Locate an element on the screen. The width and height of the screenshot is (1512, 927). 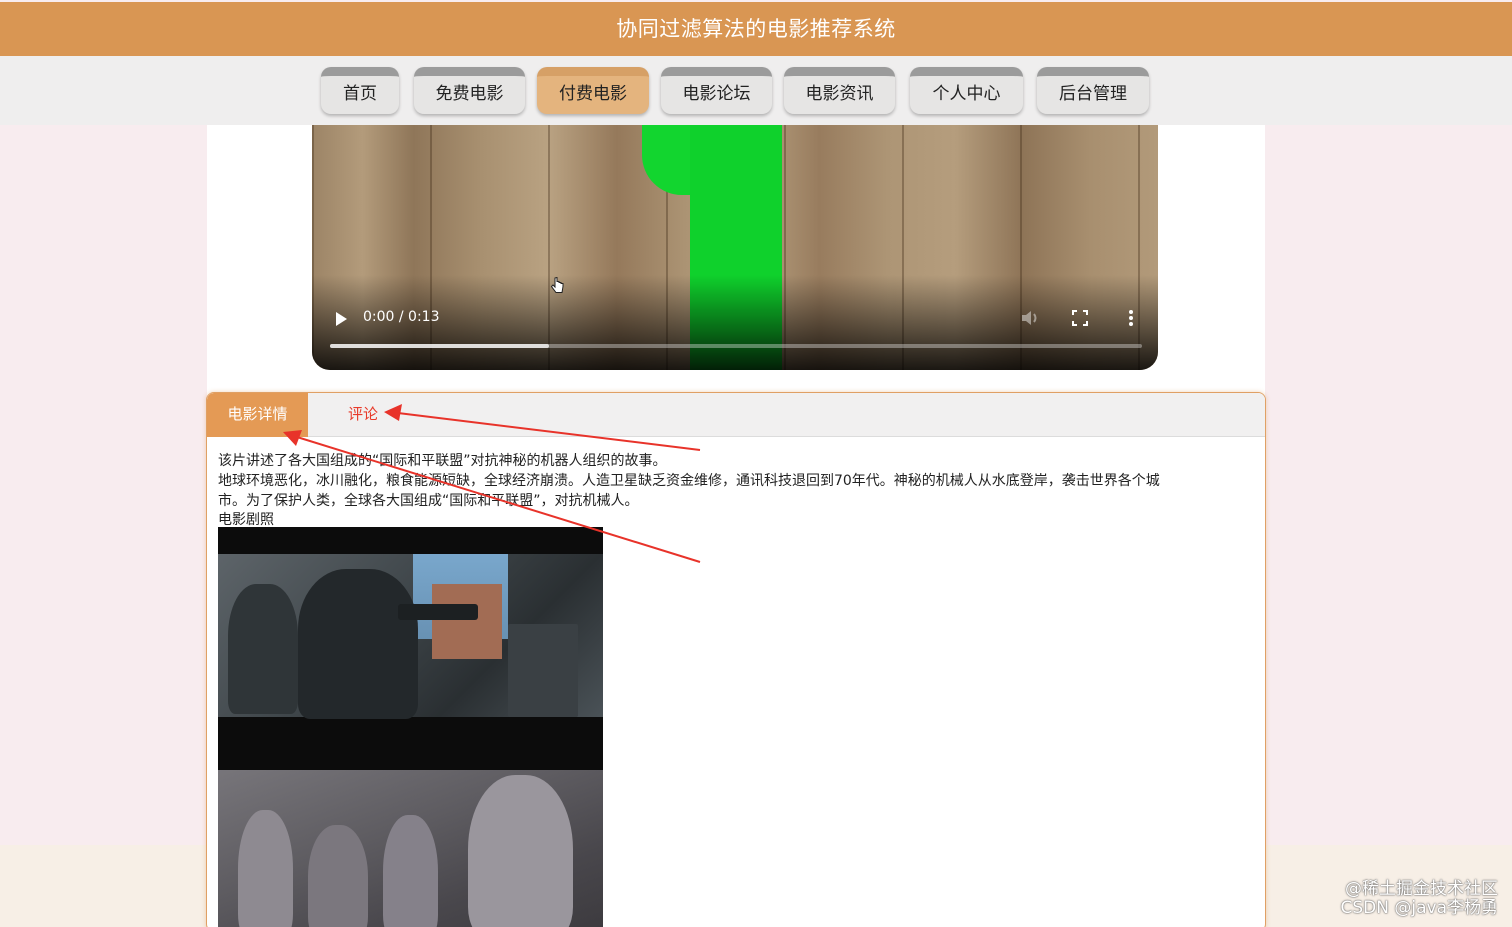
play-icon is located at coordinates (341, 319).